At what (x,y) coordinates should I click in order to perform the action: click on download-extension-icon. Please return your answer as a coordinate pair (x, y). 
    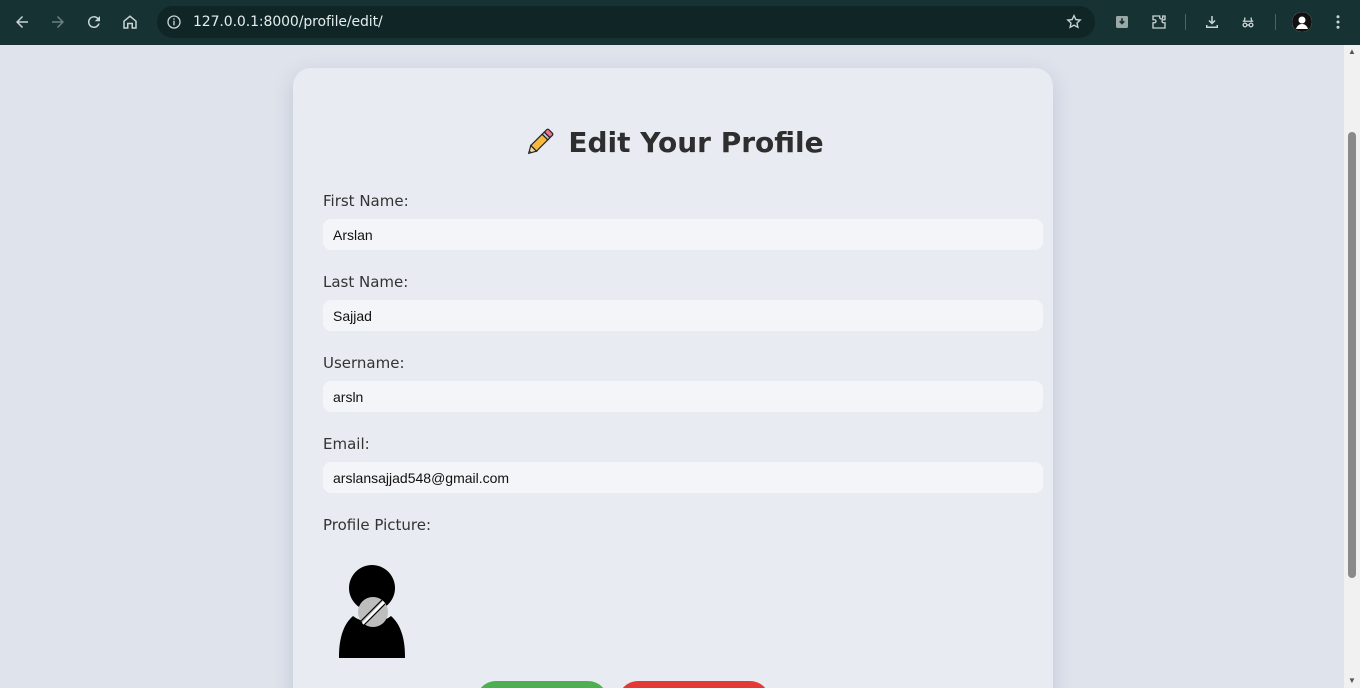
    Looking at the image, I should click on (1122, 22).